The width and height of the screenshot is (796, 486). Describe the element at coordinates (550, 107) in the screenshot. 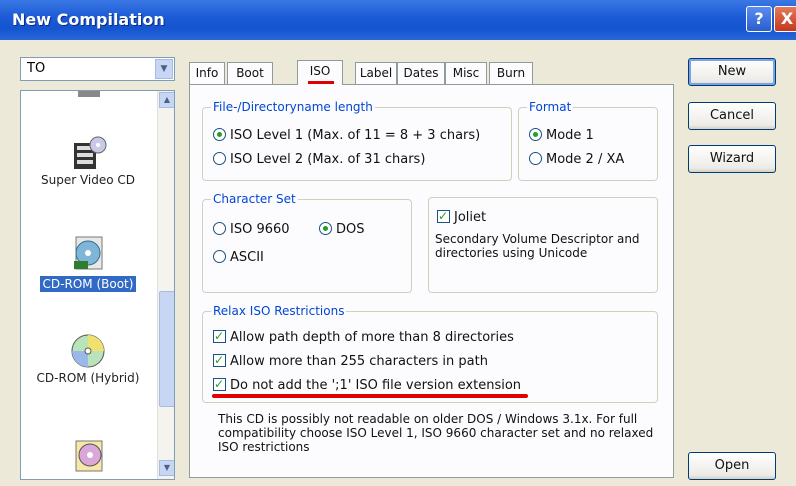

I see `group-title: Format` at that location.